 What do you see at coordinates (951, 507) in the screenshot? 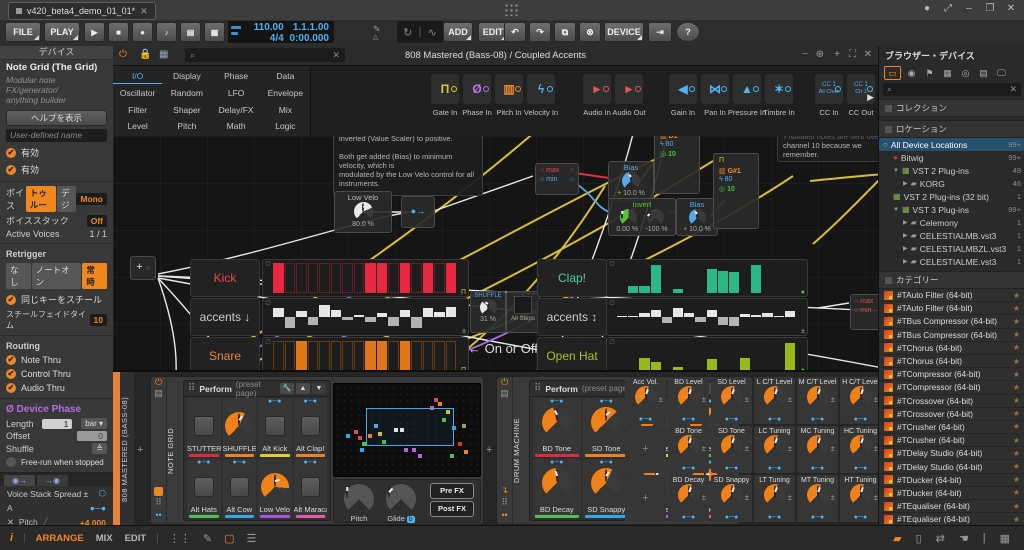
I see `plugin-row: #TEqualiser (64-bit) ★` at bounding box center [951, 507].